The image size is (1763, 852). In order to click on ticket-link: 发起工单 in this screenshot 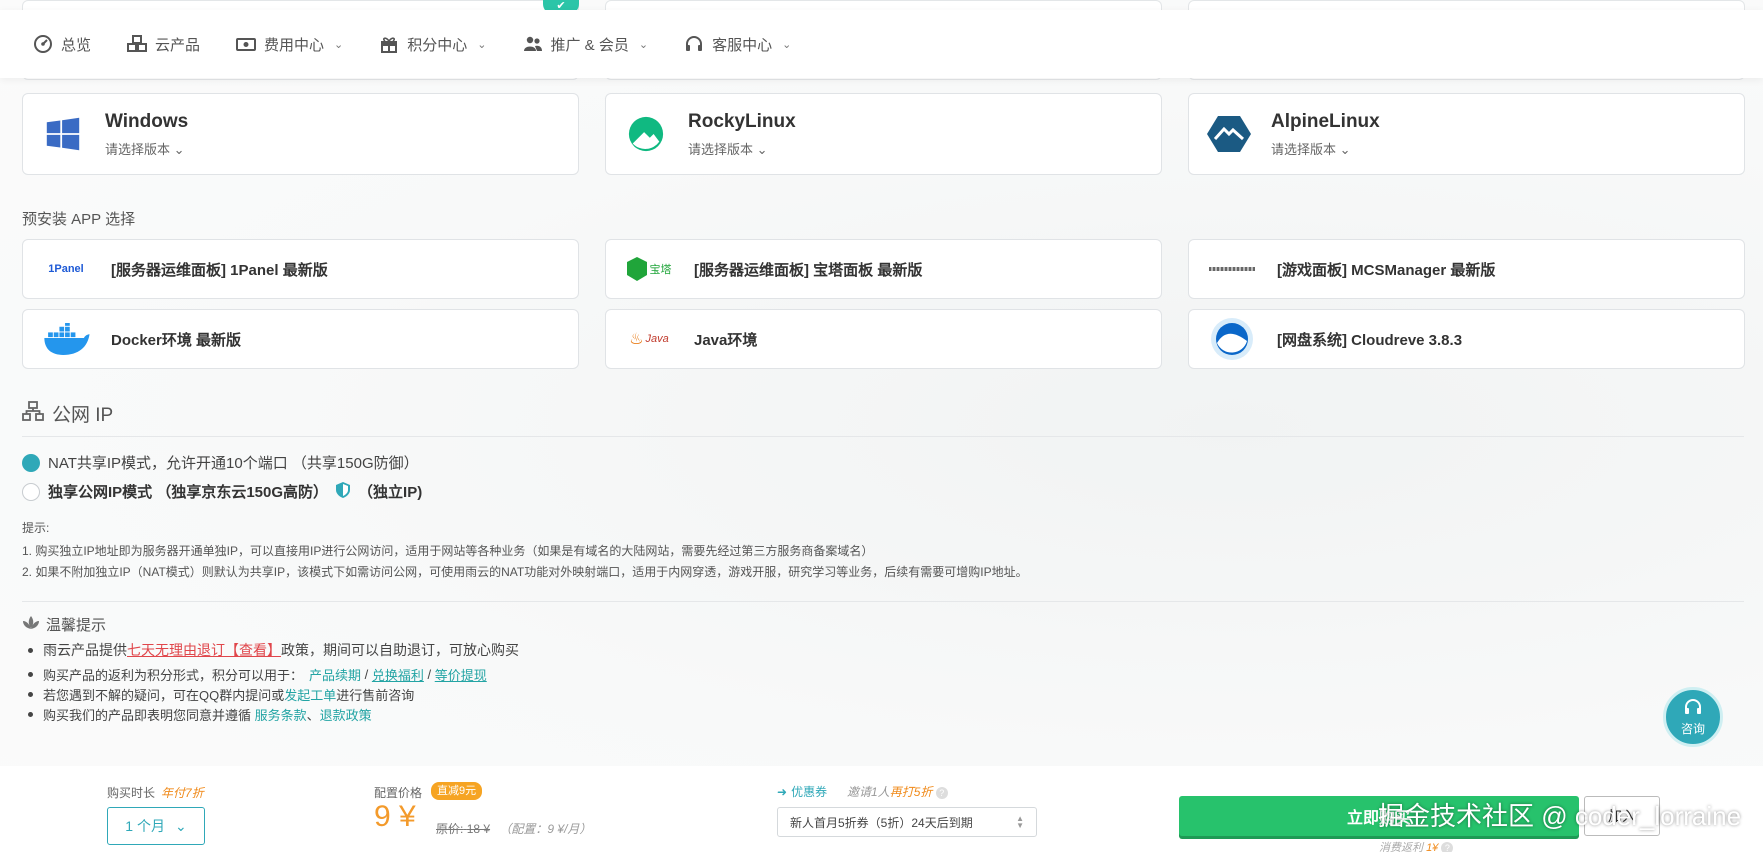, I will do `click(310, 694)`.